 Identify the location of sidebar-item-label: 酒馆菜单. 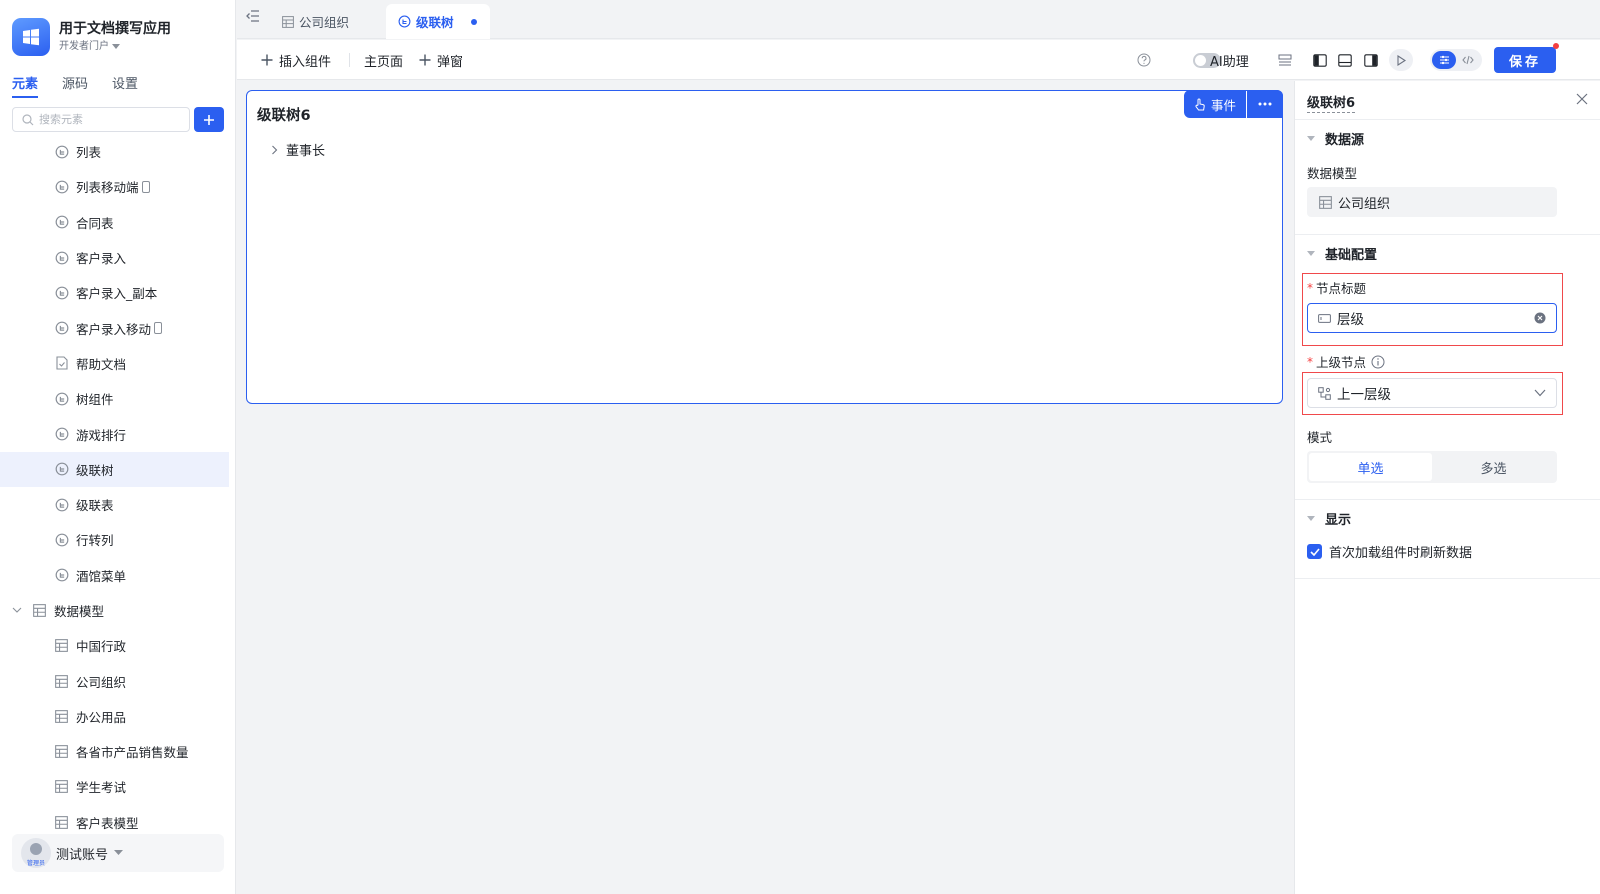
(101, 576).